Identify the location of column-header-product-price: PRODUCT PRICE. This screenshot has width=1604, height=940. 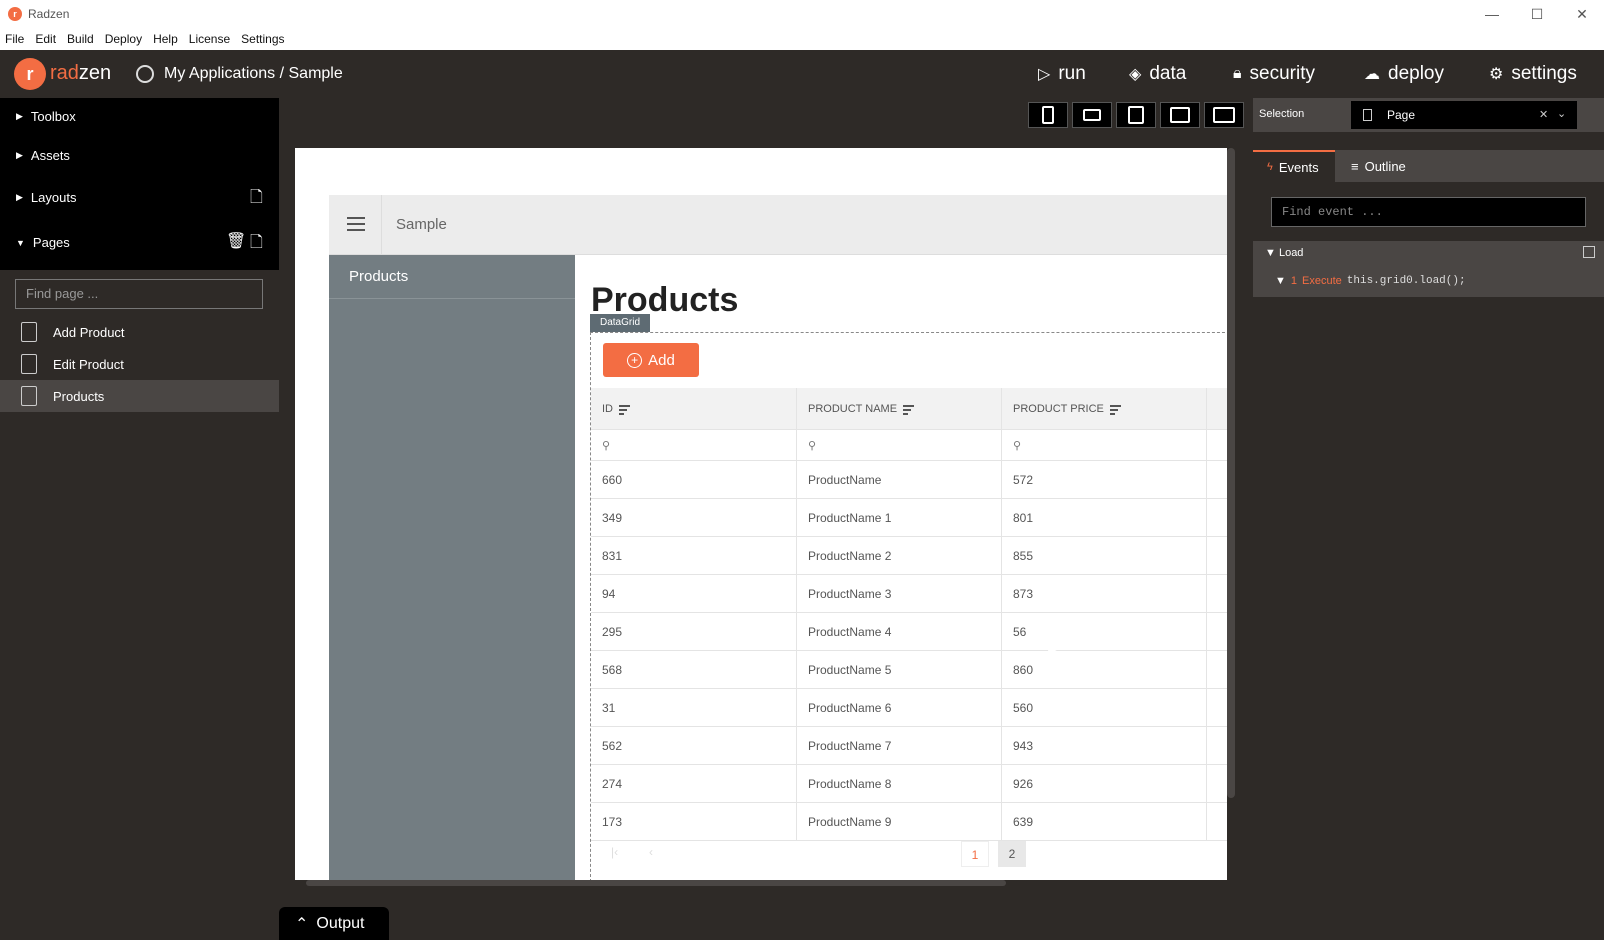
(1104, 408).